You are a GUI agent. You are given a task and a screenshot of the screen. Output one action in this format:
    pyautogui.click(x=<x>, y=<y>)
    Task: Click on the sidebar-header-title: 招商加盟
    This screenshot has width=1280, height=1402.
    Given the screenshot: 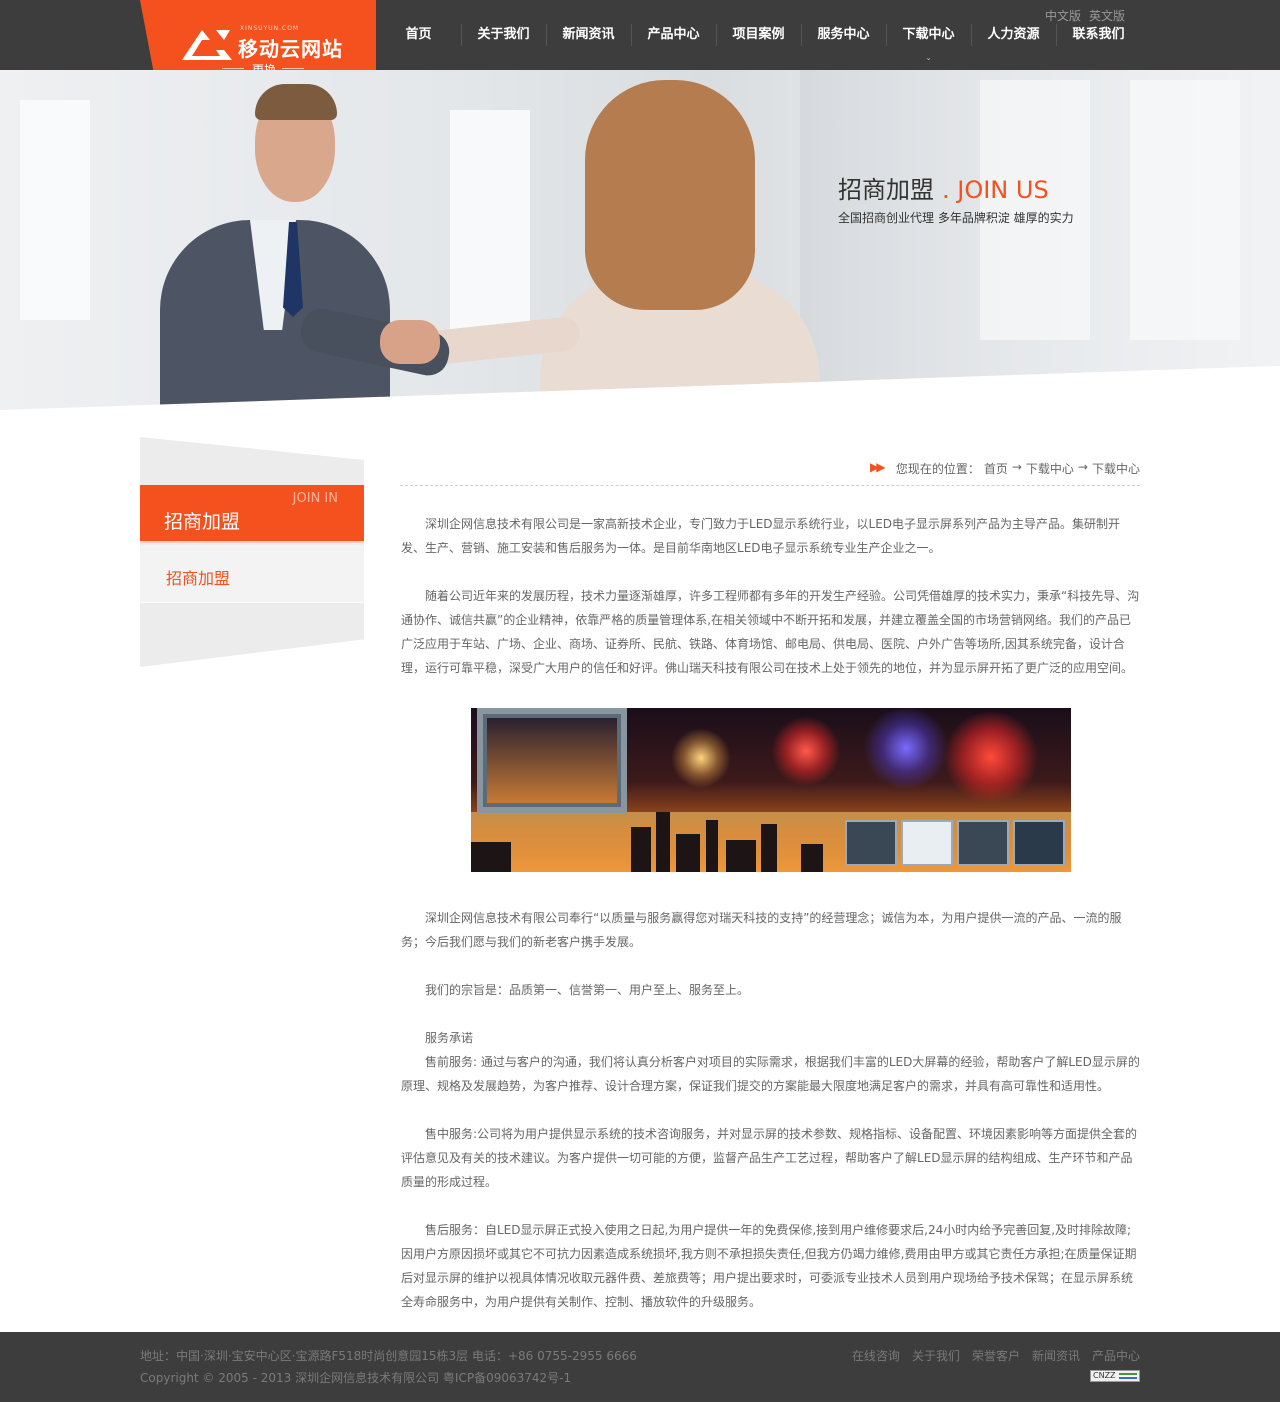 What is the action you would take?
    pyautogui.click(x=202, y=522)
    